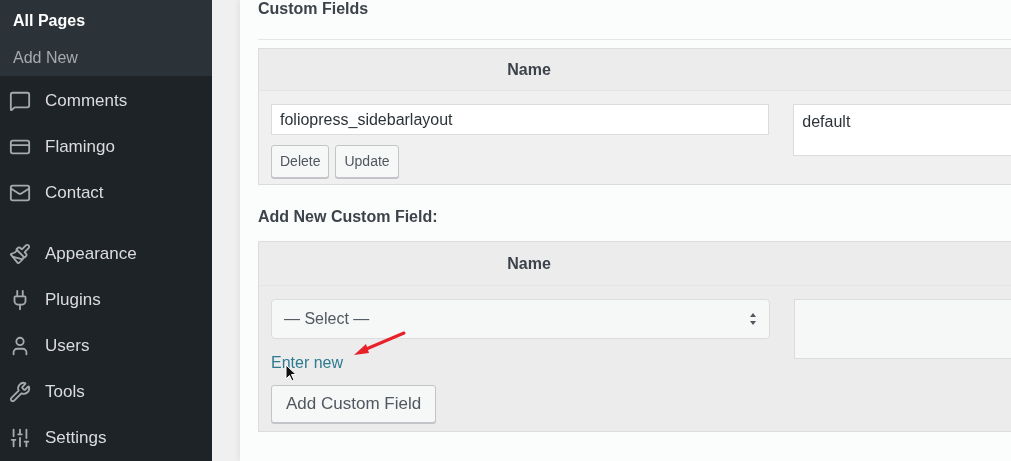 This screenshot has width=1011, height=461. What do you see at coordinates (354, 404) in the screenshot?
I see `action-button: Add Custom Field` at bounding box center [354, 404].